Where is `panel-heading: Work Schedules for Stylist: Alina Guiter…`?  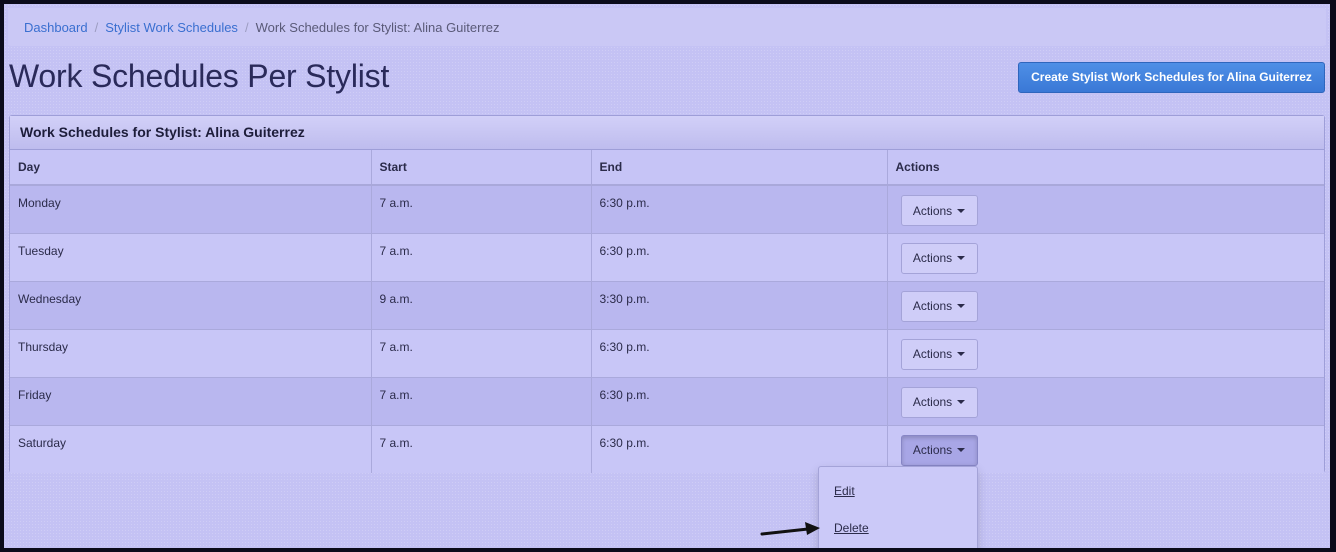
panel-heading: Work Schedules for Stylist: Alina Guiter… is located at coordinates (667, 133).